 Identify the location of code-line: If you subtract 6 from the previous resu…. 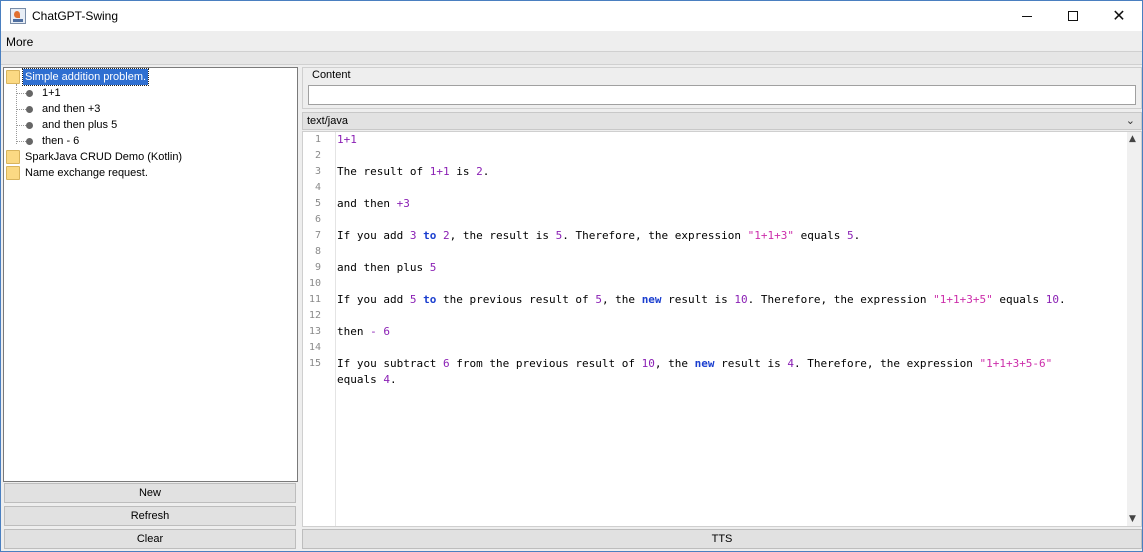
(695, 363).